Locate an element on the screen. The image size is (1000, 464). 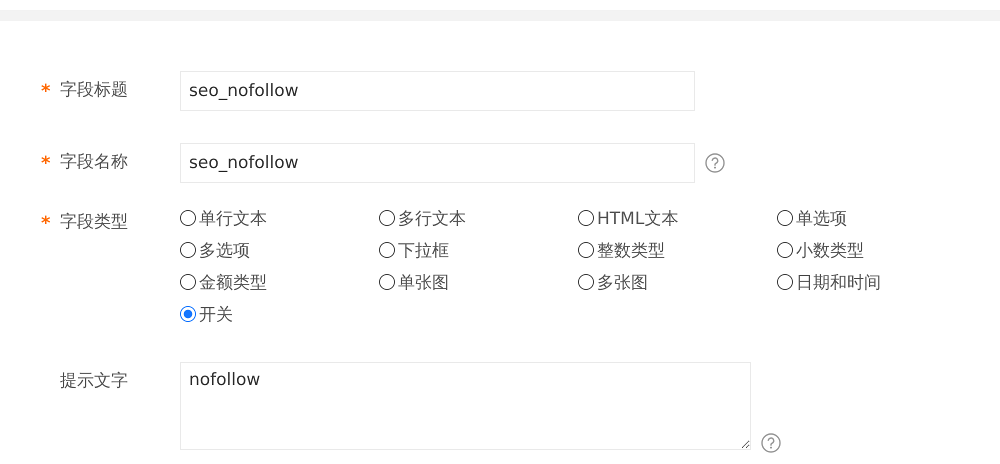
radio-option: 单选项 is located at coordinates (876, 218).